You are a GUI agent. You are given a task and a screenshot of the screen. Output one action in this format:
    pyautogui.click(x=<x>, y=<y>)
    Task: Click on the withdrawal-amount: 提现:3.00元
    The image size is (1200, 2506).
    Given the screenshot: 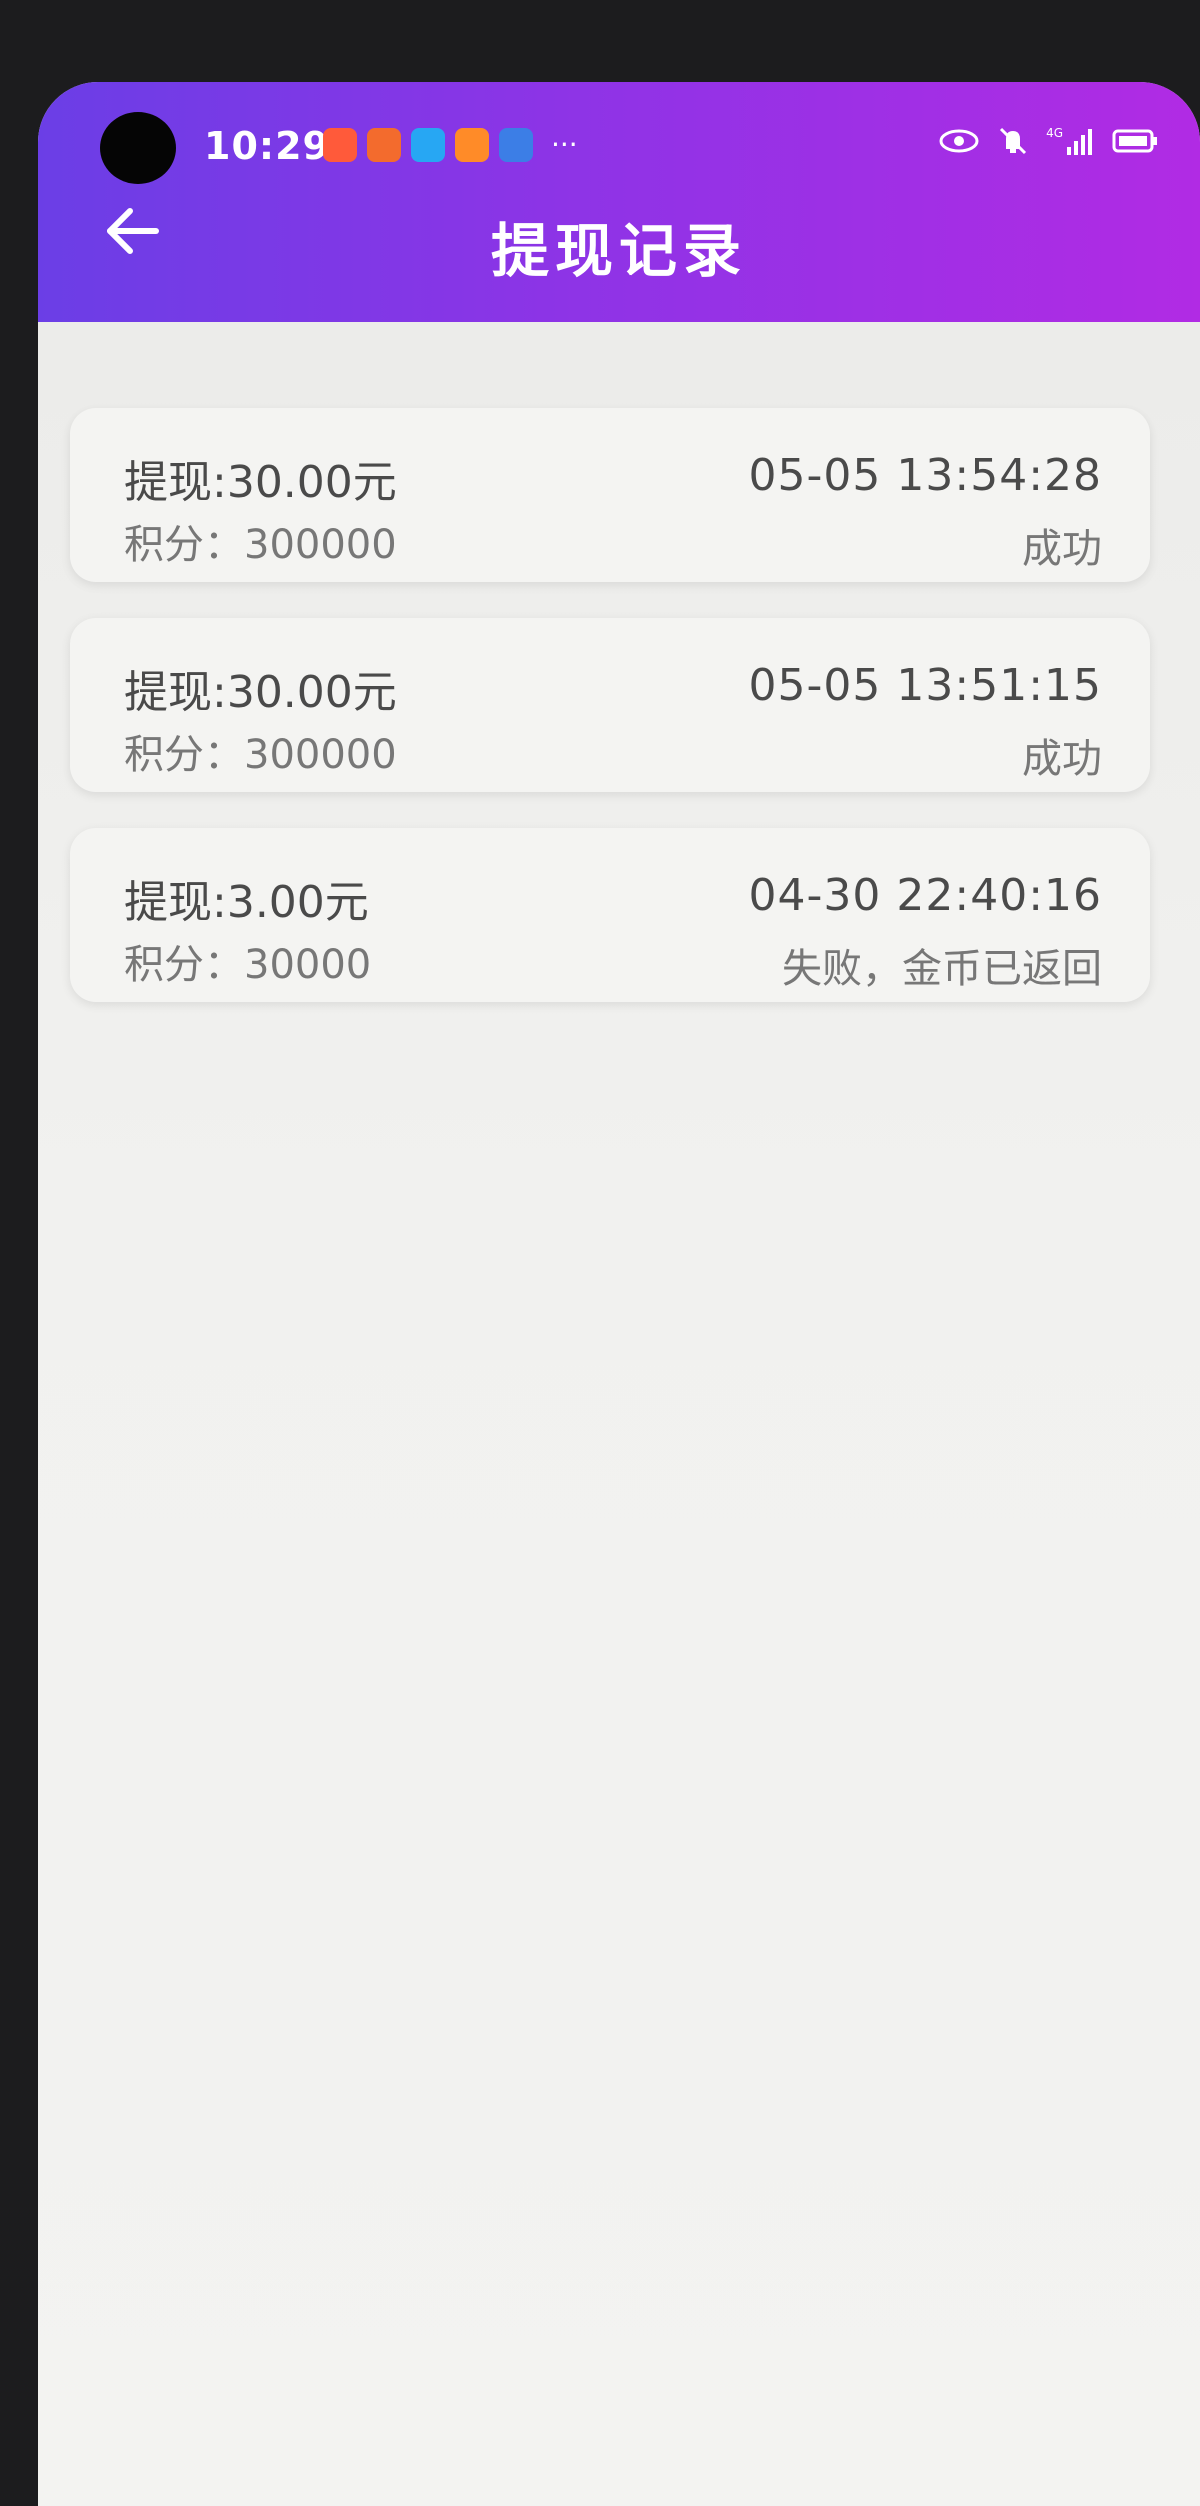 What is the action you would take?
    pyautogui.click(x=246, y=902)
    